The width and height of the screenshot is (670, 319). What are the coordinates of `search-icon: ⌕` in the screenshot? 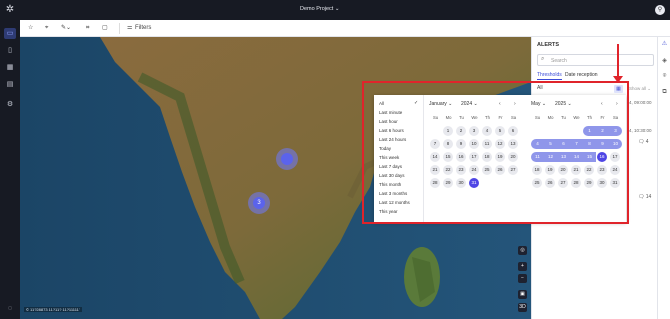 It's located at (543, 59).